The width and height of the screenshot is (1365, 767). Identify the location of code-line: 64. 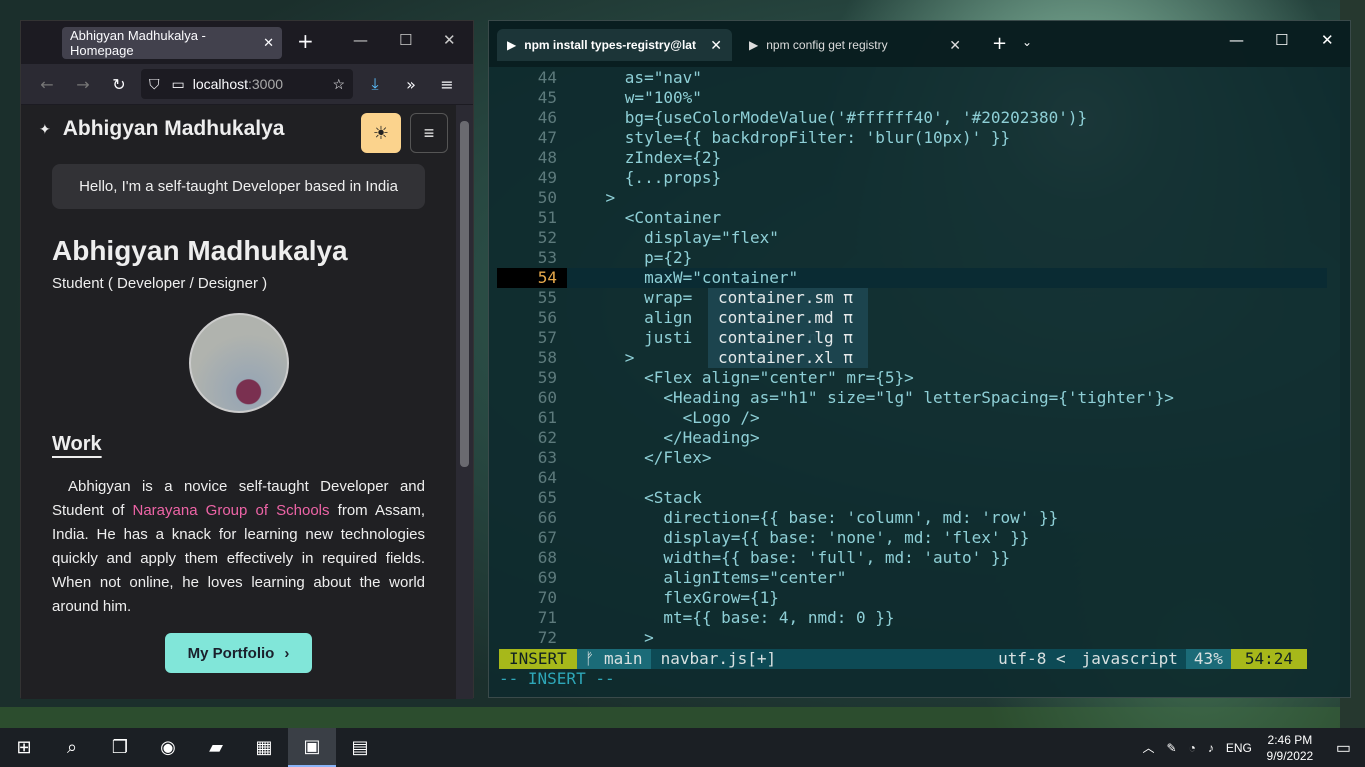
(912, 478).